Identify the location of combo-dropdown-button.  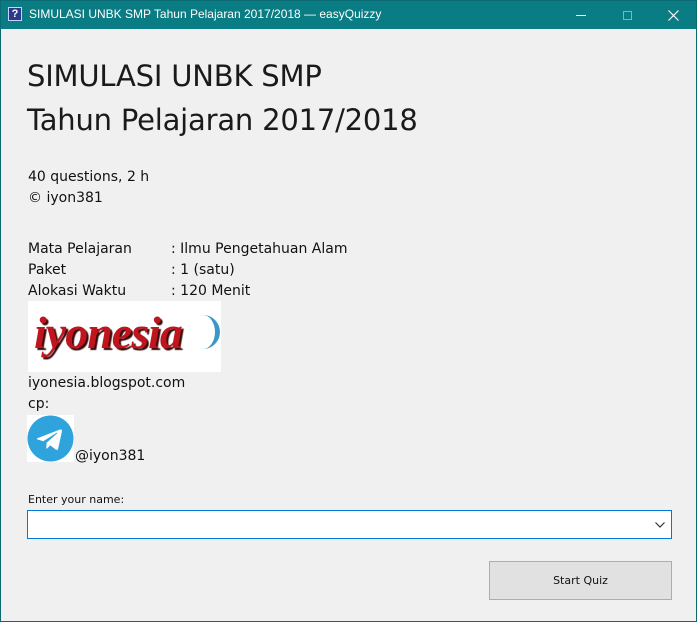
(660, 524).